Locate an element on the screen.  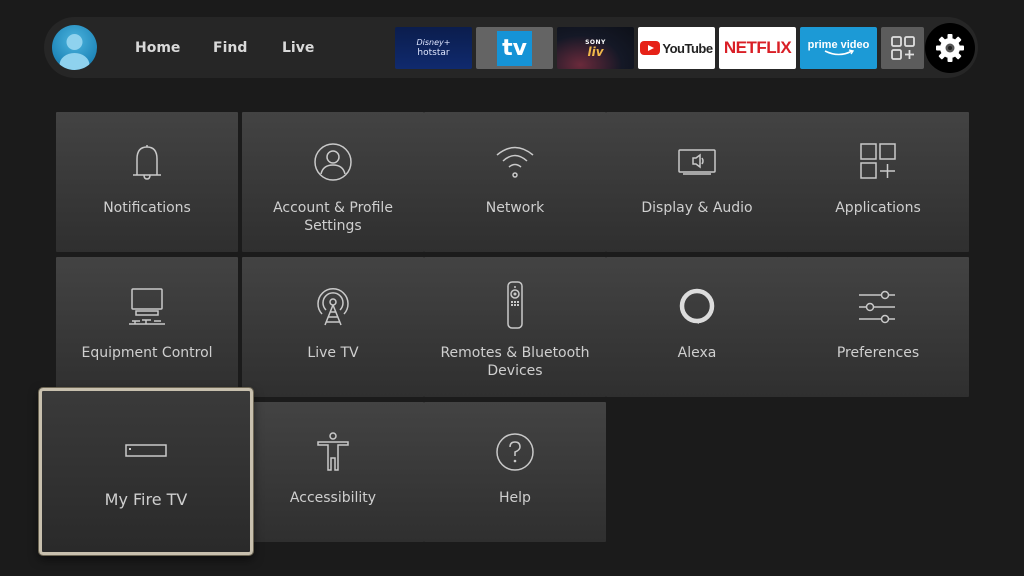
tv-equipment-icon is located at coordinates (147, 306).